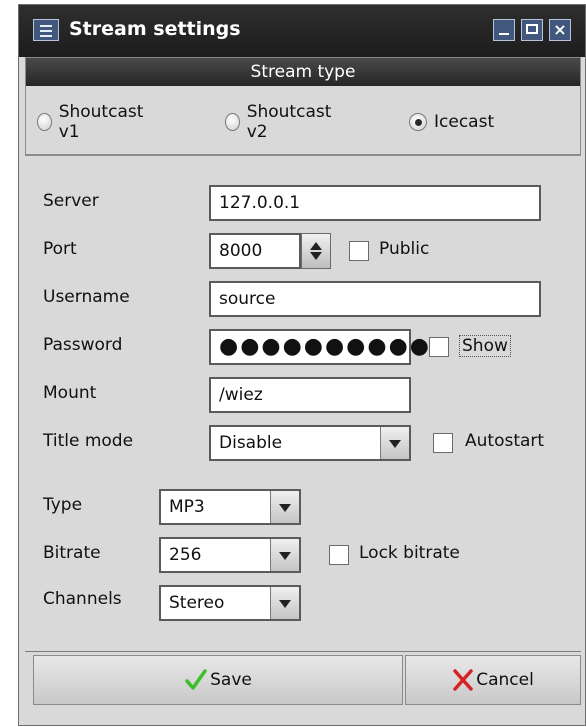 The image size is (586, 727). I want to click on show-password-checkbox, so click(439, 347).